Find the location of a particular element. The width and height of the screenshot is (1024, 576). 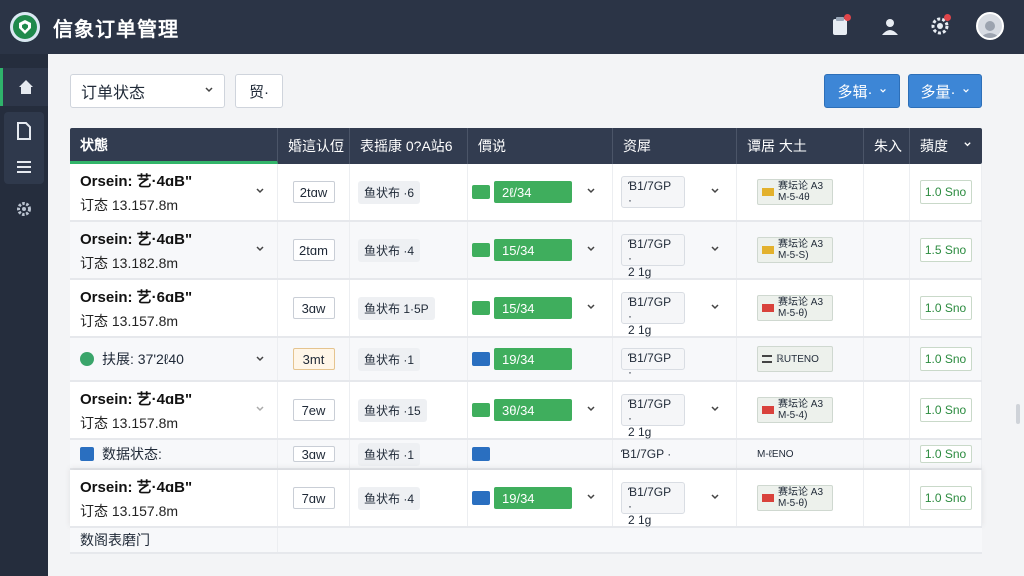

action-button-1: 多辑· is located at coordinates (862, 91).